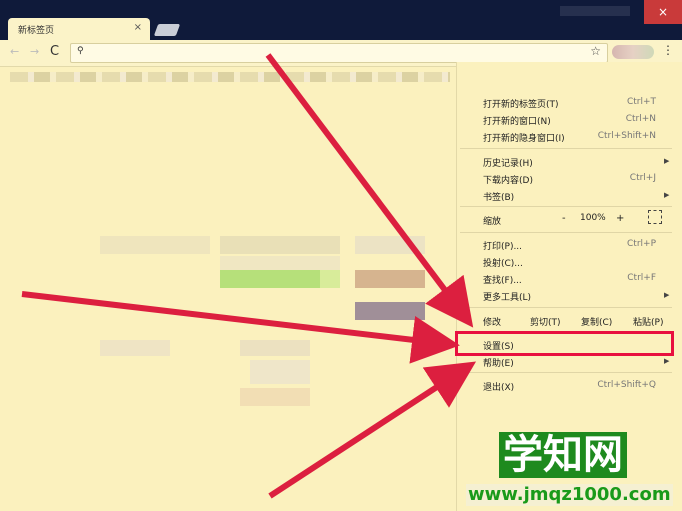 This screenshot has height=511, width=682. I want to click on arrow-left, so click(240, 327).